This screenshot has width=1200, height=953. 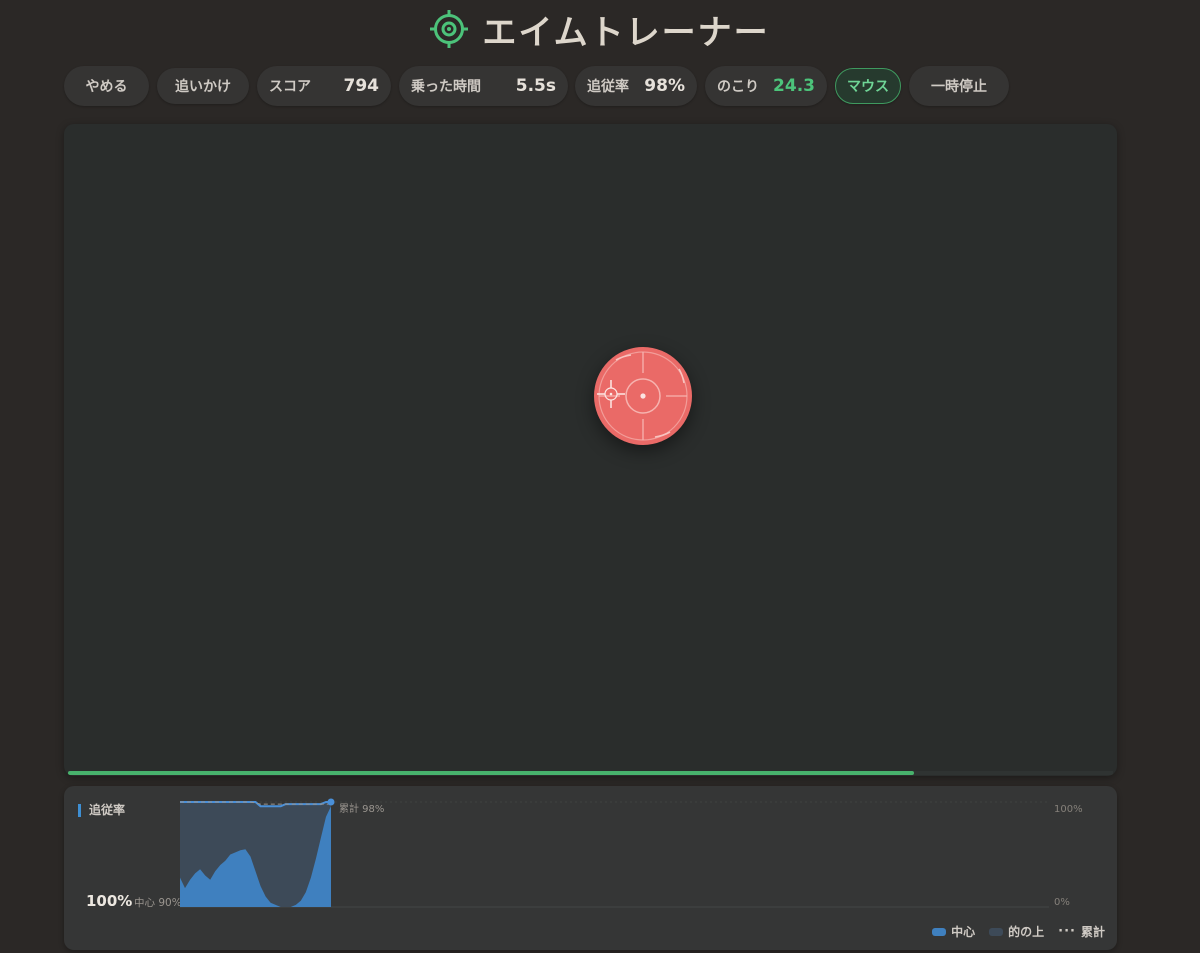 I want to click on y-axis-max-label: 100%, so click(x=1068, y=809).